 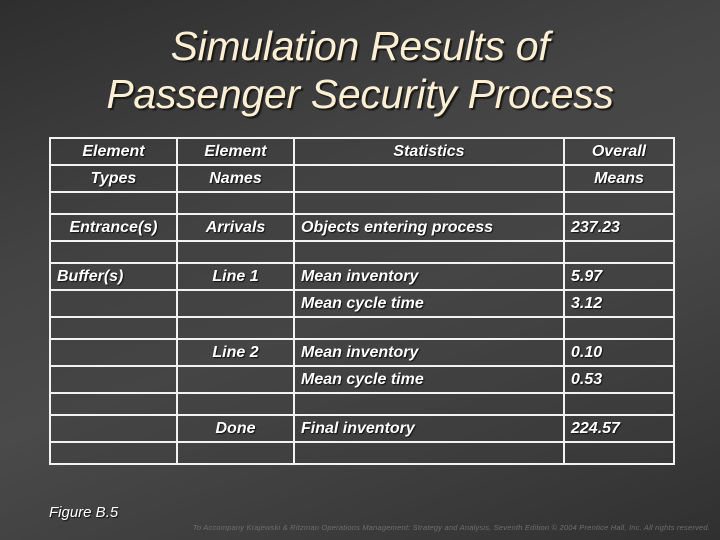 I want to click on title-line-1: Simulation Results of, so click(x=360, y=46).